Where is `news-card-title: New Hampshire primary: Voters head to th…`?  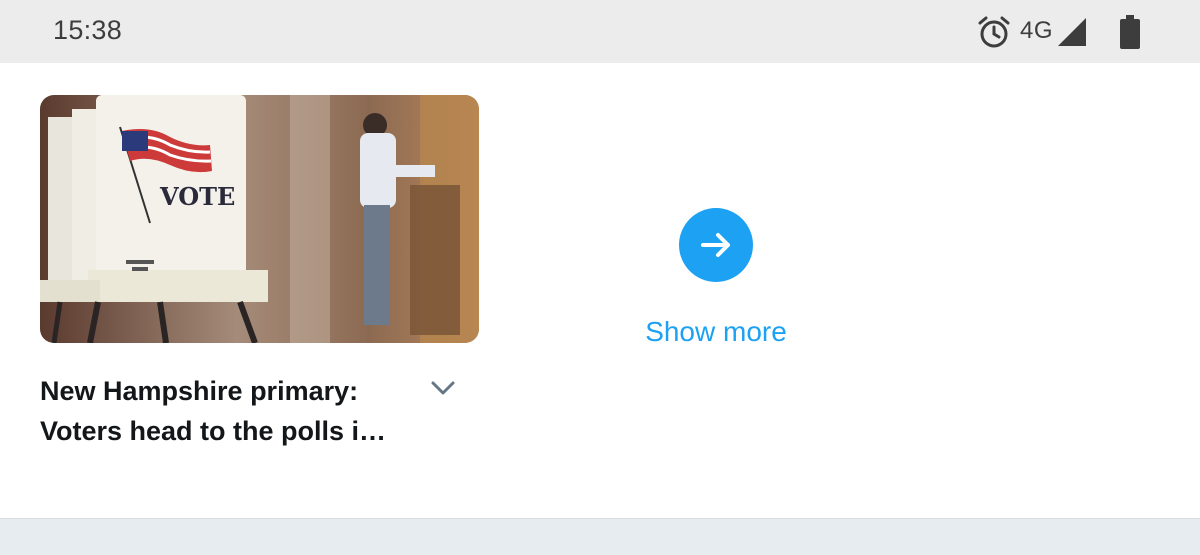 news-card-title: New Hampshire primary: Voters head to th… is located at coordinates (230, 411).